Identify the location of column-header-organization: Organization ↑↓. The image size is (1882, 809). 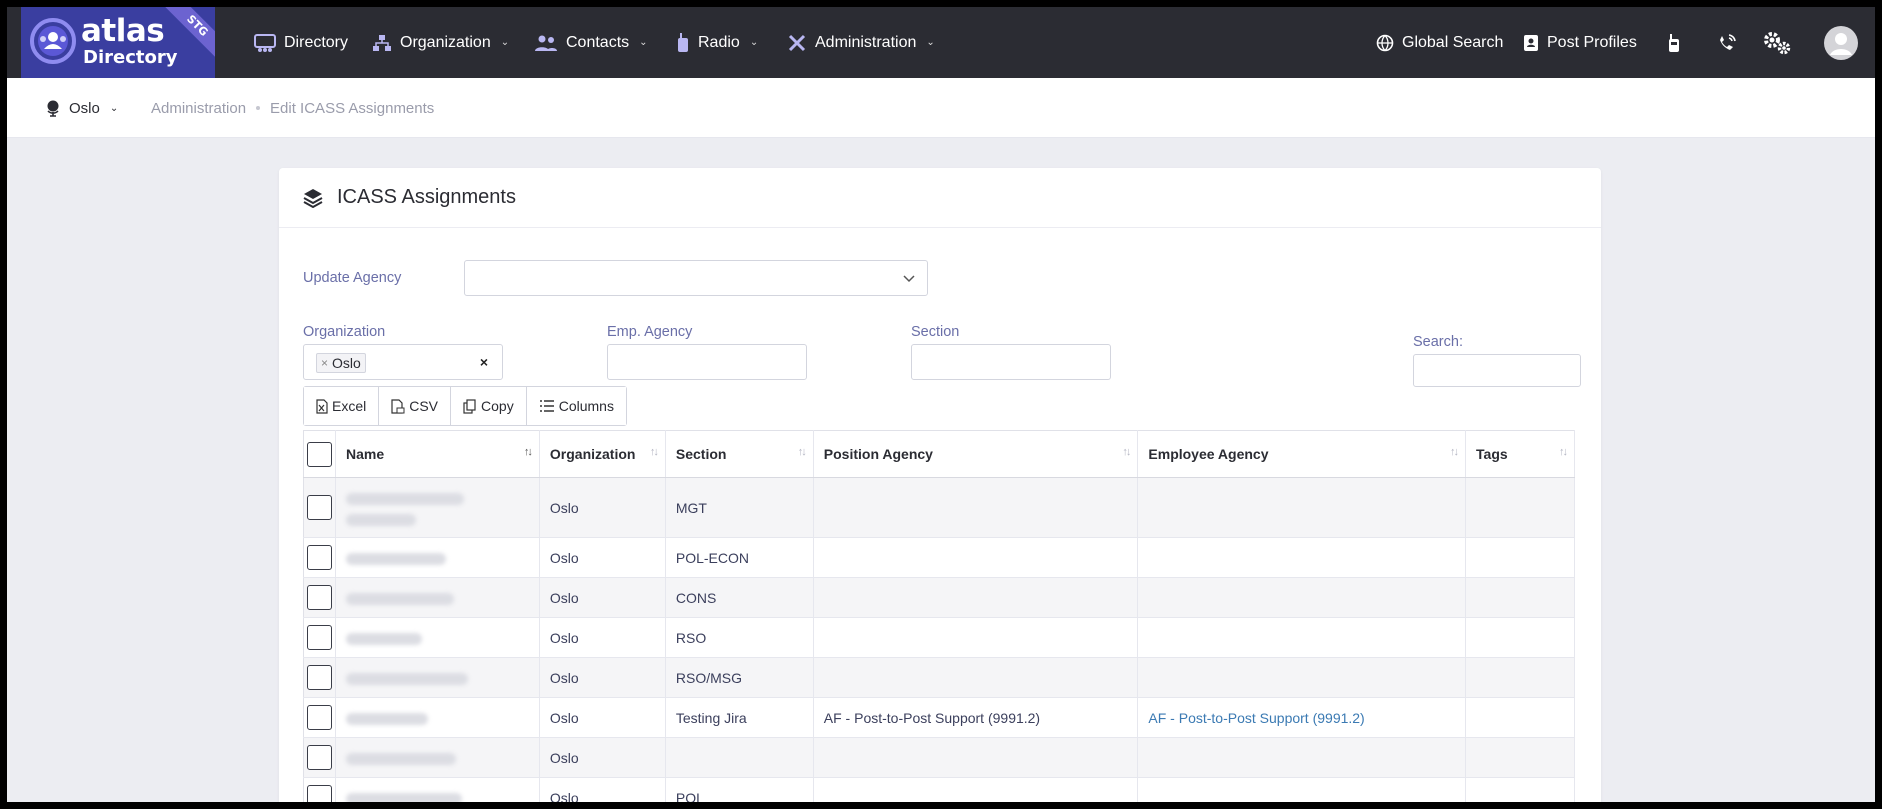
(602, 454).